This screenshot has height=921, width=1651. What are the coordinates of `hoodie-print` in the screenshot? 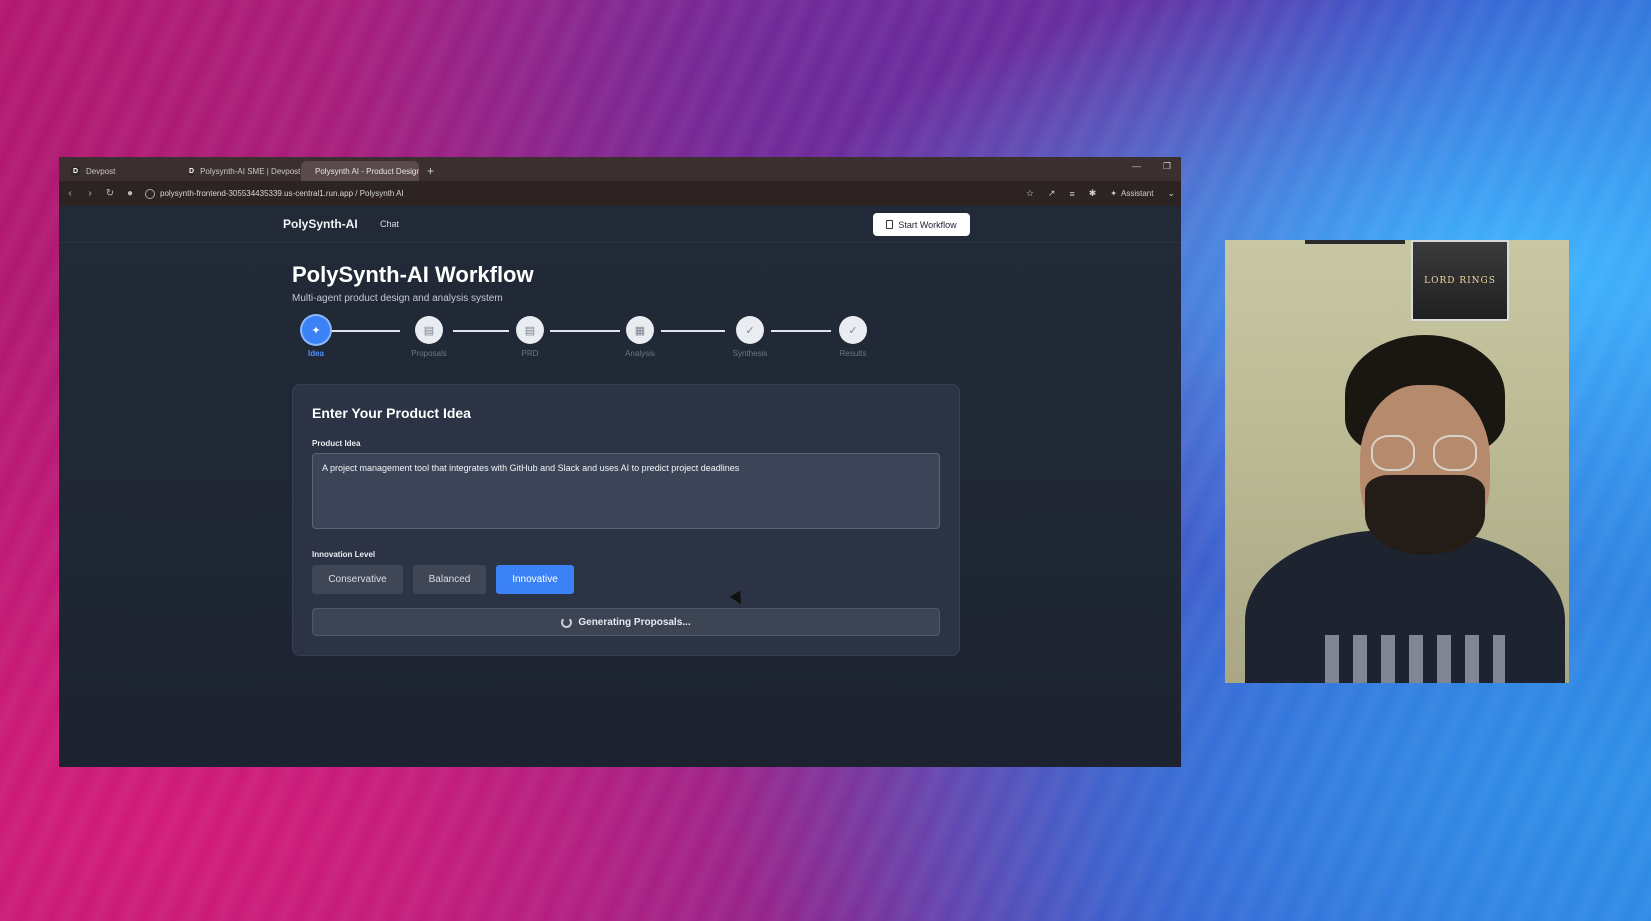 It's located at (1415, 659).